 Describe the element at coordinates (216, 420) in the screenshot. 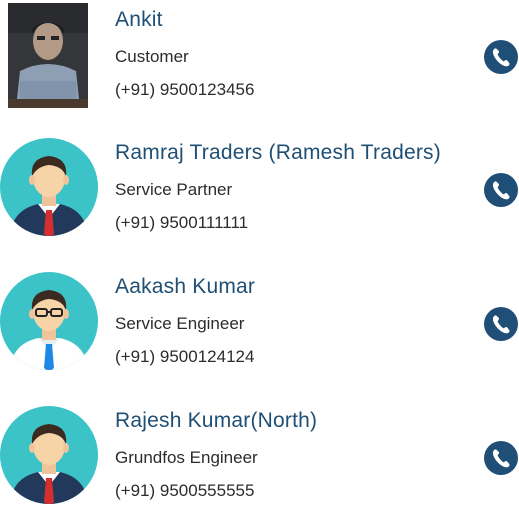

I see `contact-name: Rajesh Kumar(North)` at that location.